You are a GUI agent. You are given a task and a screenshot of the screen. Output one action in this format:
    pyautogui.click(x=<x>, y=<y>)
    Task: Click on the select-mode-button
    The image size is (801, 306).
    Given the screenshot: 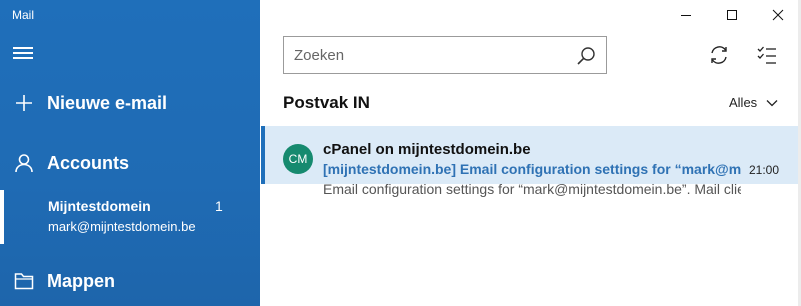 What is the action you would take?
    pyautogui.click(x=767, y=55)
    